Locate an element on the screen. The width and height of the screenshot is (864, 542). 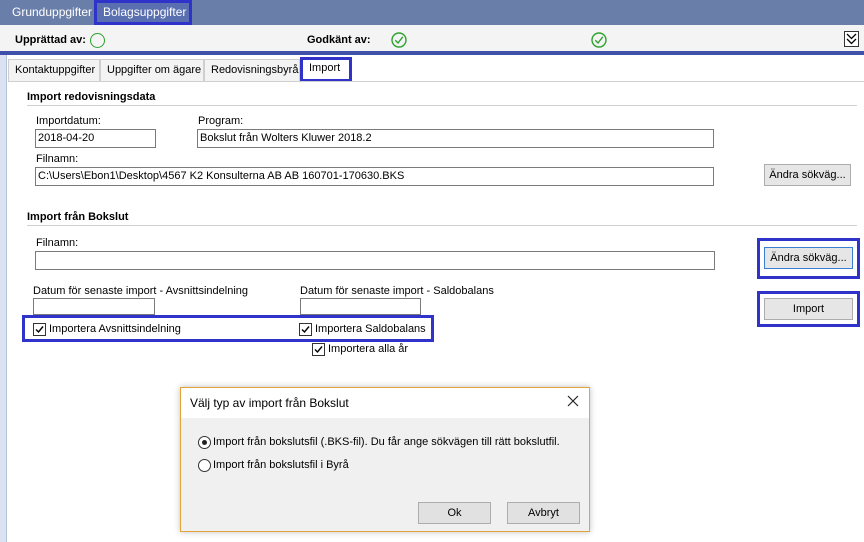
import-date-label: Importdatum: is located at coordinates (68, 121).